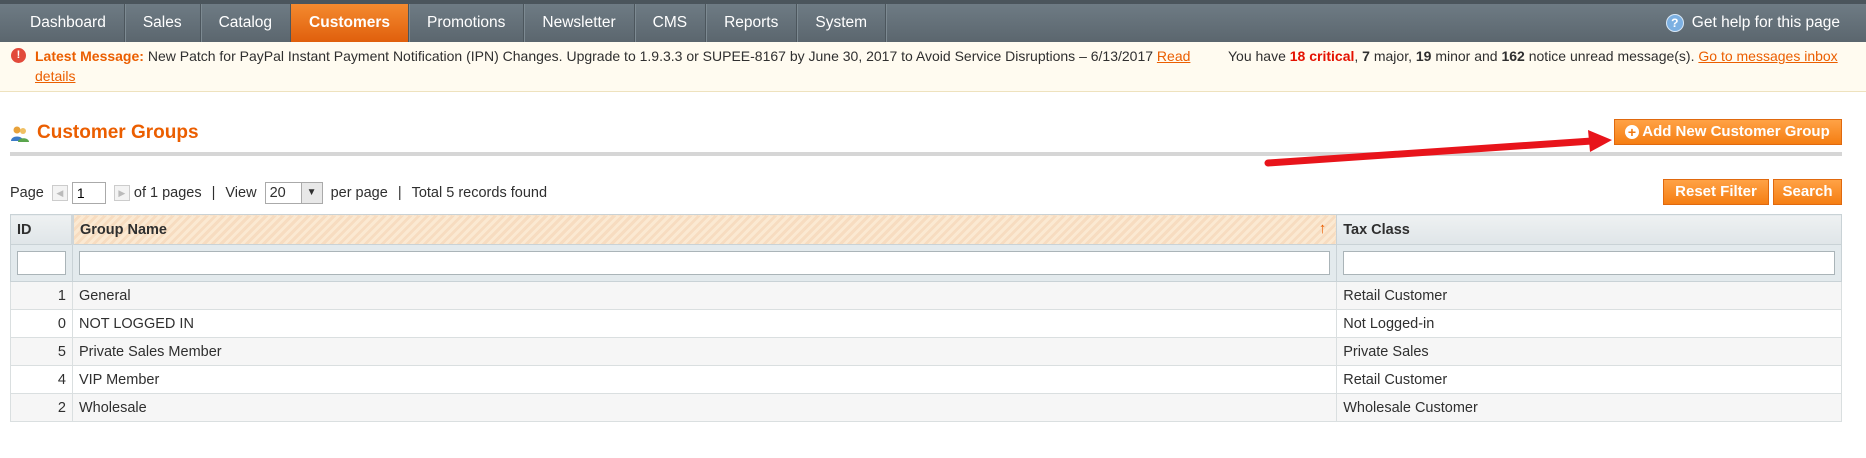  What do you see at coordinates (1716, 192) in the screenshot?
I see `reset-filter-button: Reset Filter` at bounding box center [1716, 192].